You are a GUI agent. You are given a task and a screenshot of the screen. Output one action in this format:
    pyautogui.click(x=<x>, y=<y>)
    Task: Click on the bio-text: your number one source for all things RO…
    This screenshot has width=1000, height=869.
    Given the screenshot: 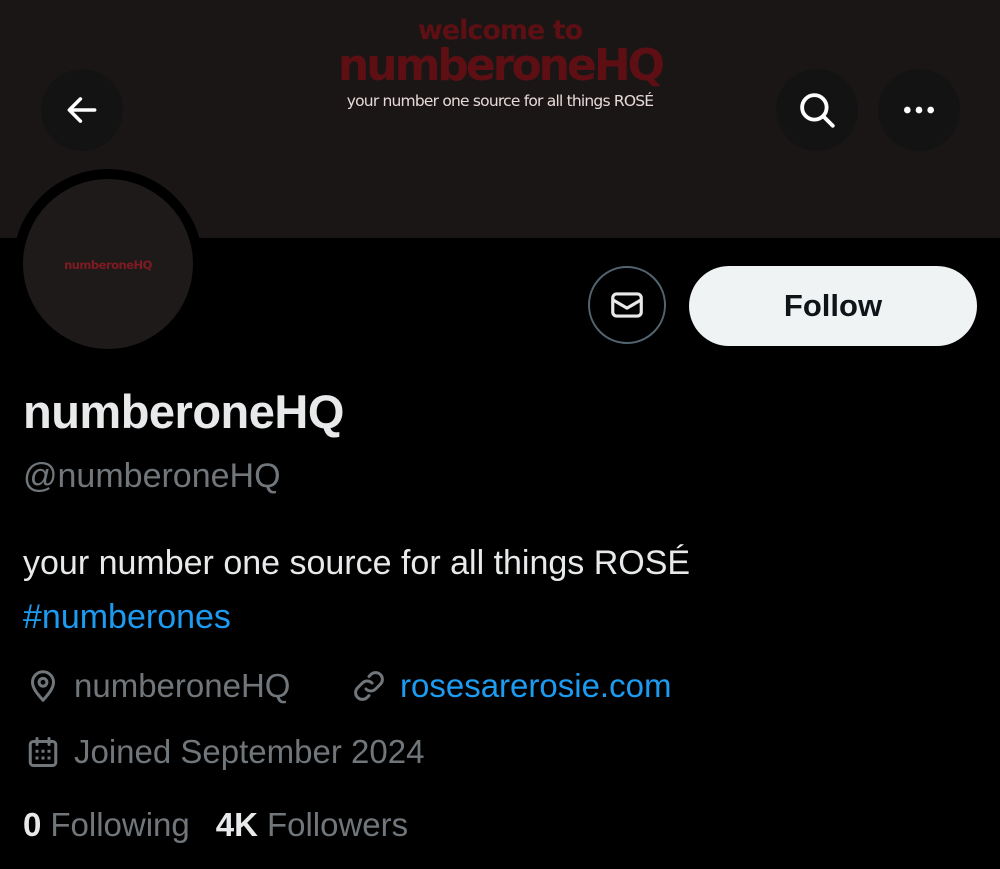 What is the action you would take?
    pyautogui.click(x=357, y=563)
    